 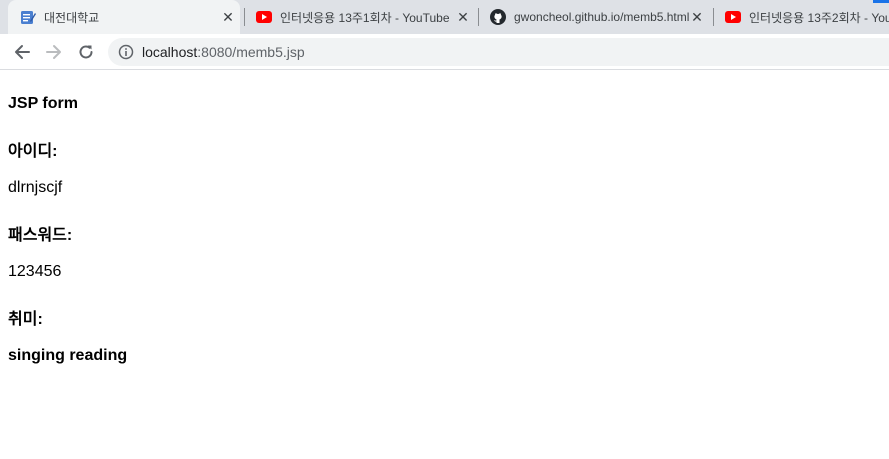 I want to click on hobby-value: singing reading, so click(x=68, y=355).